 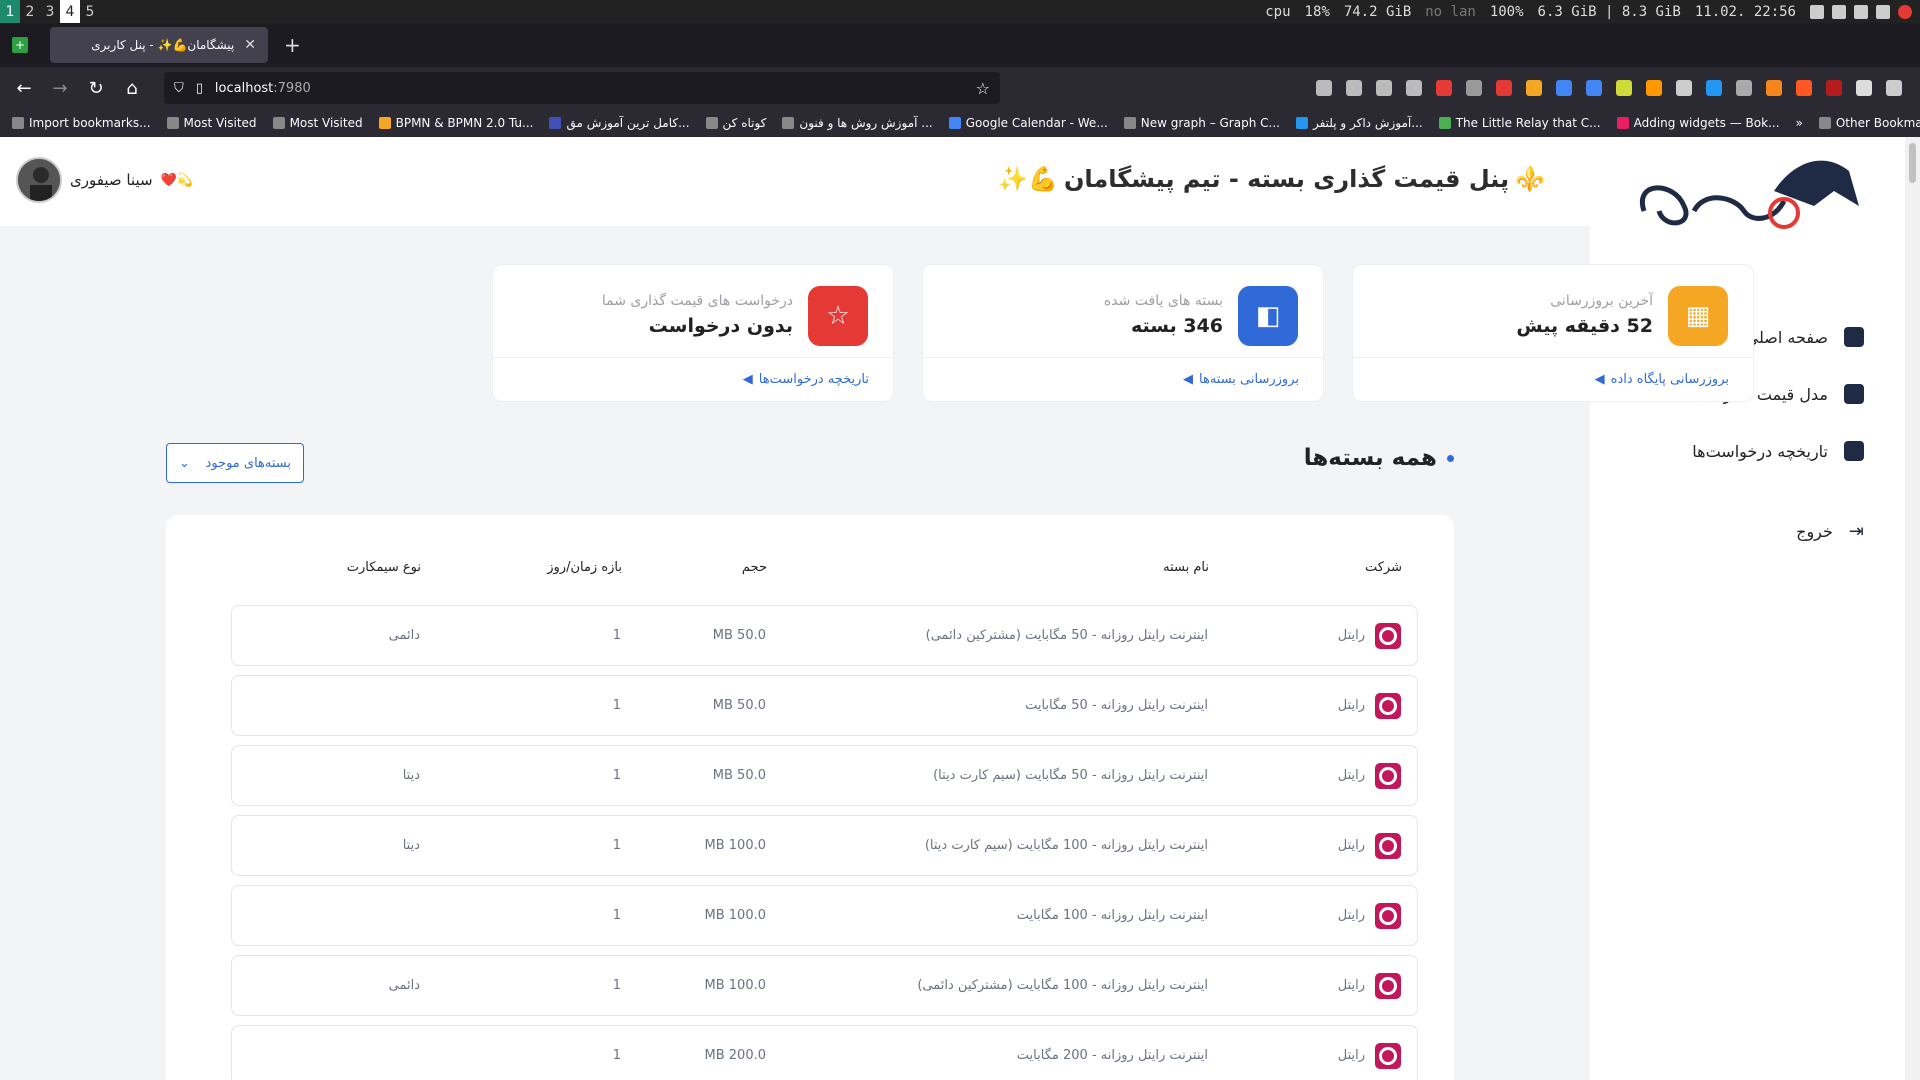 I want to click on bookmark-favicon-icon, so click(x=555, y=123).